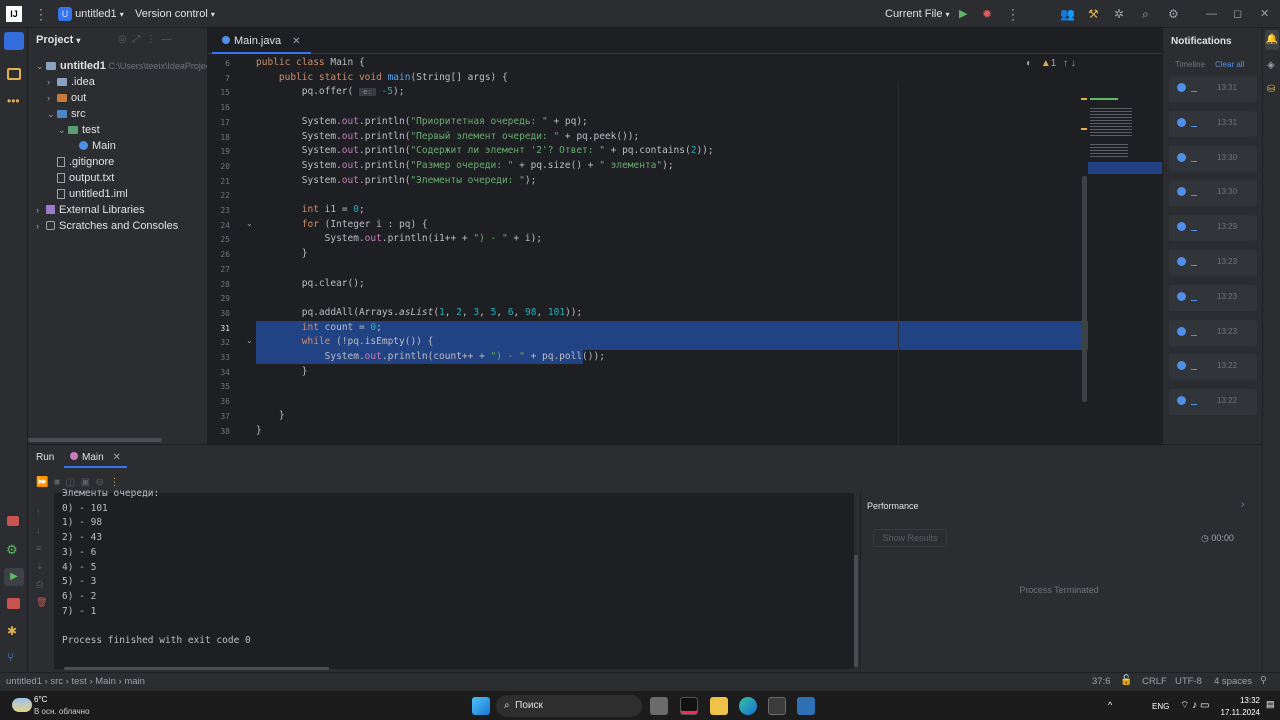  What do you see at coordinates (1239, 700) in the screenshot?
I see `clock-time: 13:32` at bounding box center [1239, 700].